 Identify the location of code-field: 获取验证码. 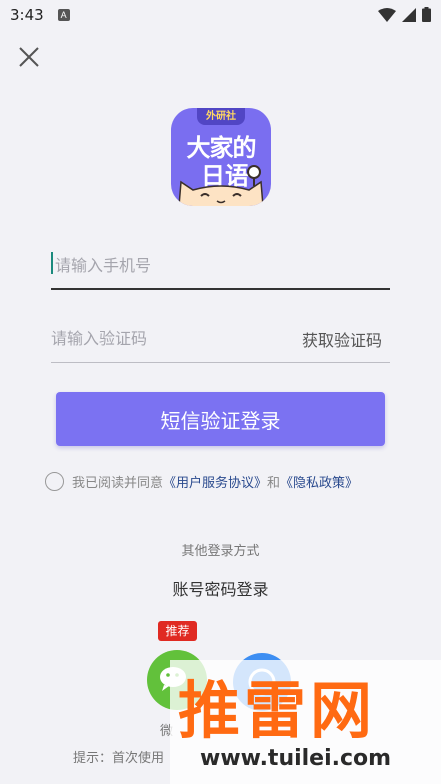
(220, 338).